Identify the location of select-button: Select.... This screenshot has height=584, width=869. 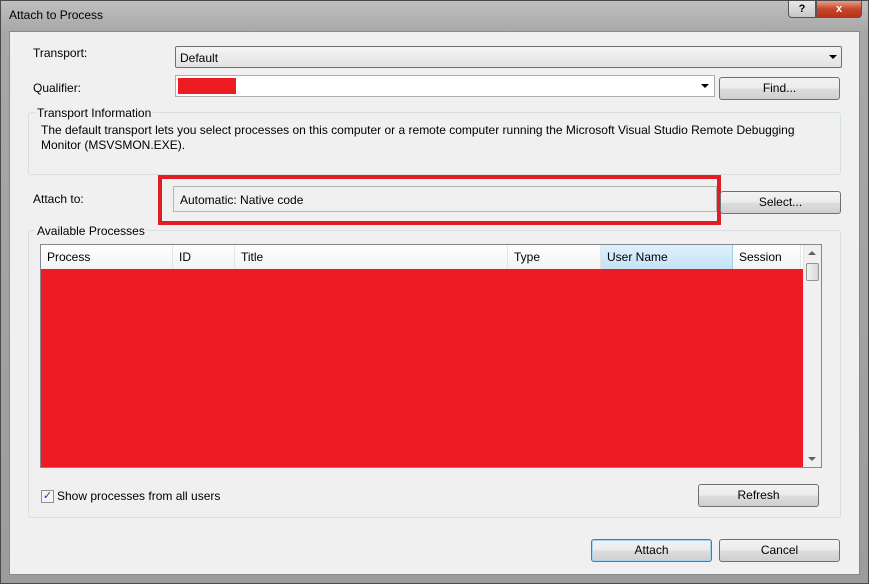
(780, 202).